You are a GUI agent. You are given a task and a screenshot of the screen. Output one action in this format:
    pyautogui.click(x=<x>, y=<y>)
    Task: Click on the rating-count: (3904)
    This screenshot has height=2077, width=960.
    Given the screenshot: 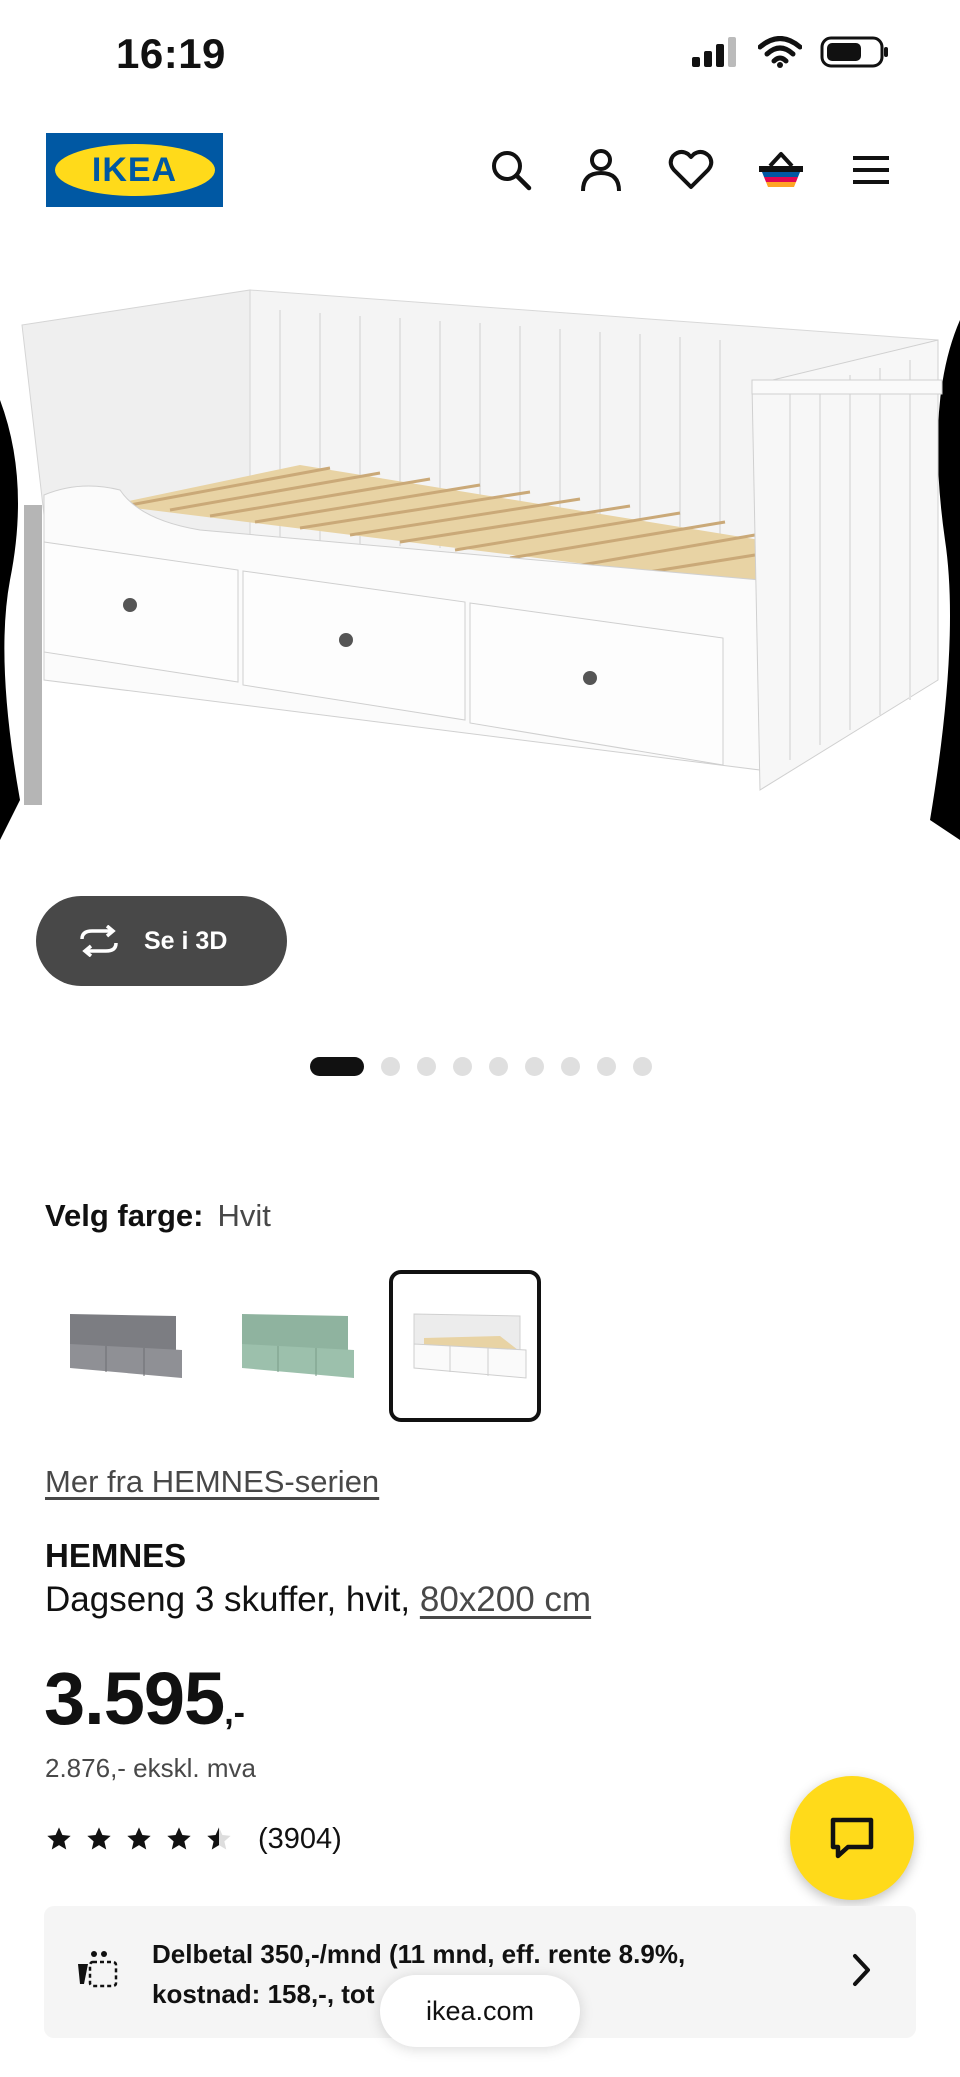 What is the action you would take?
    pyautogui.click(x=300, y=1839)
    